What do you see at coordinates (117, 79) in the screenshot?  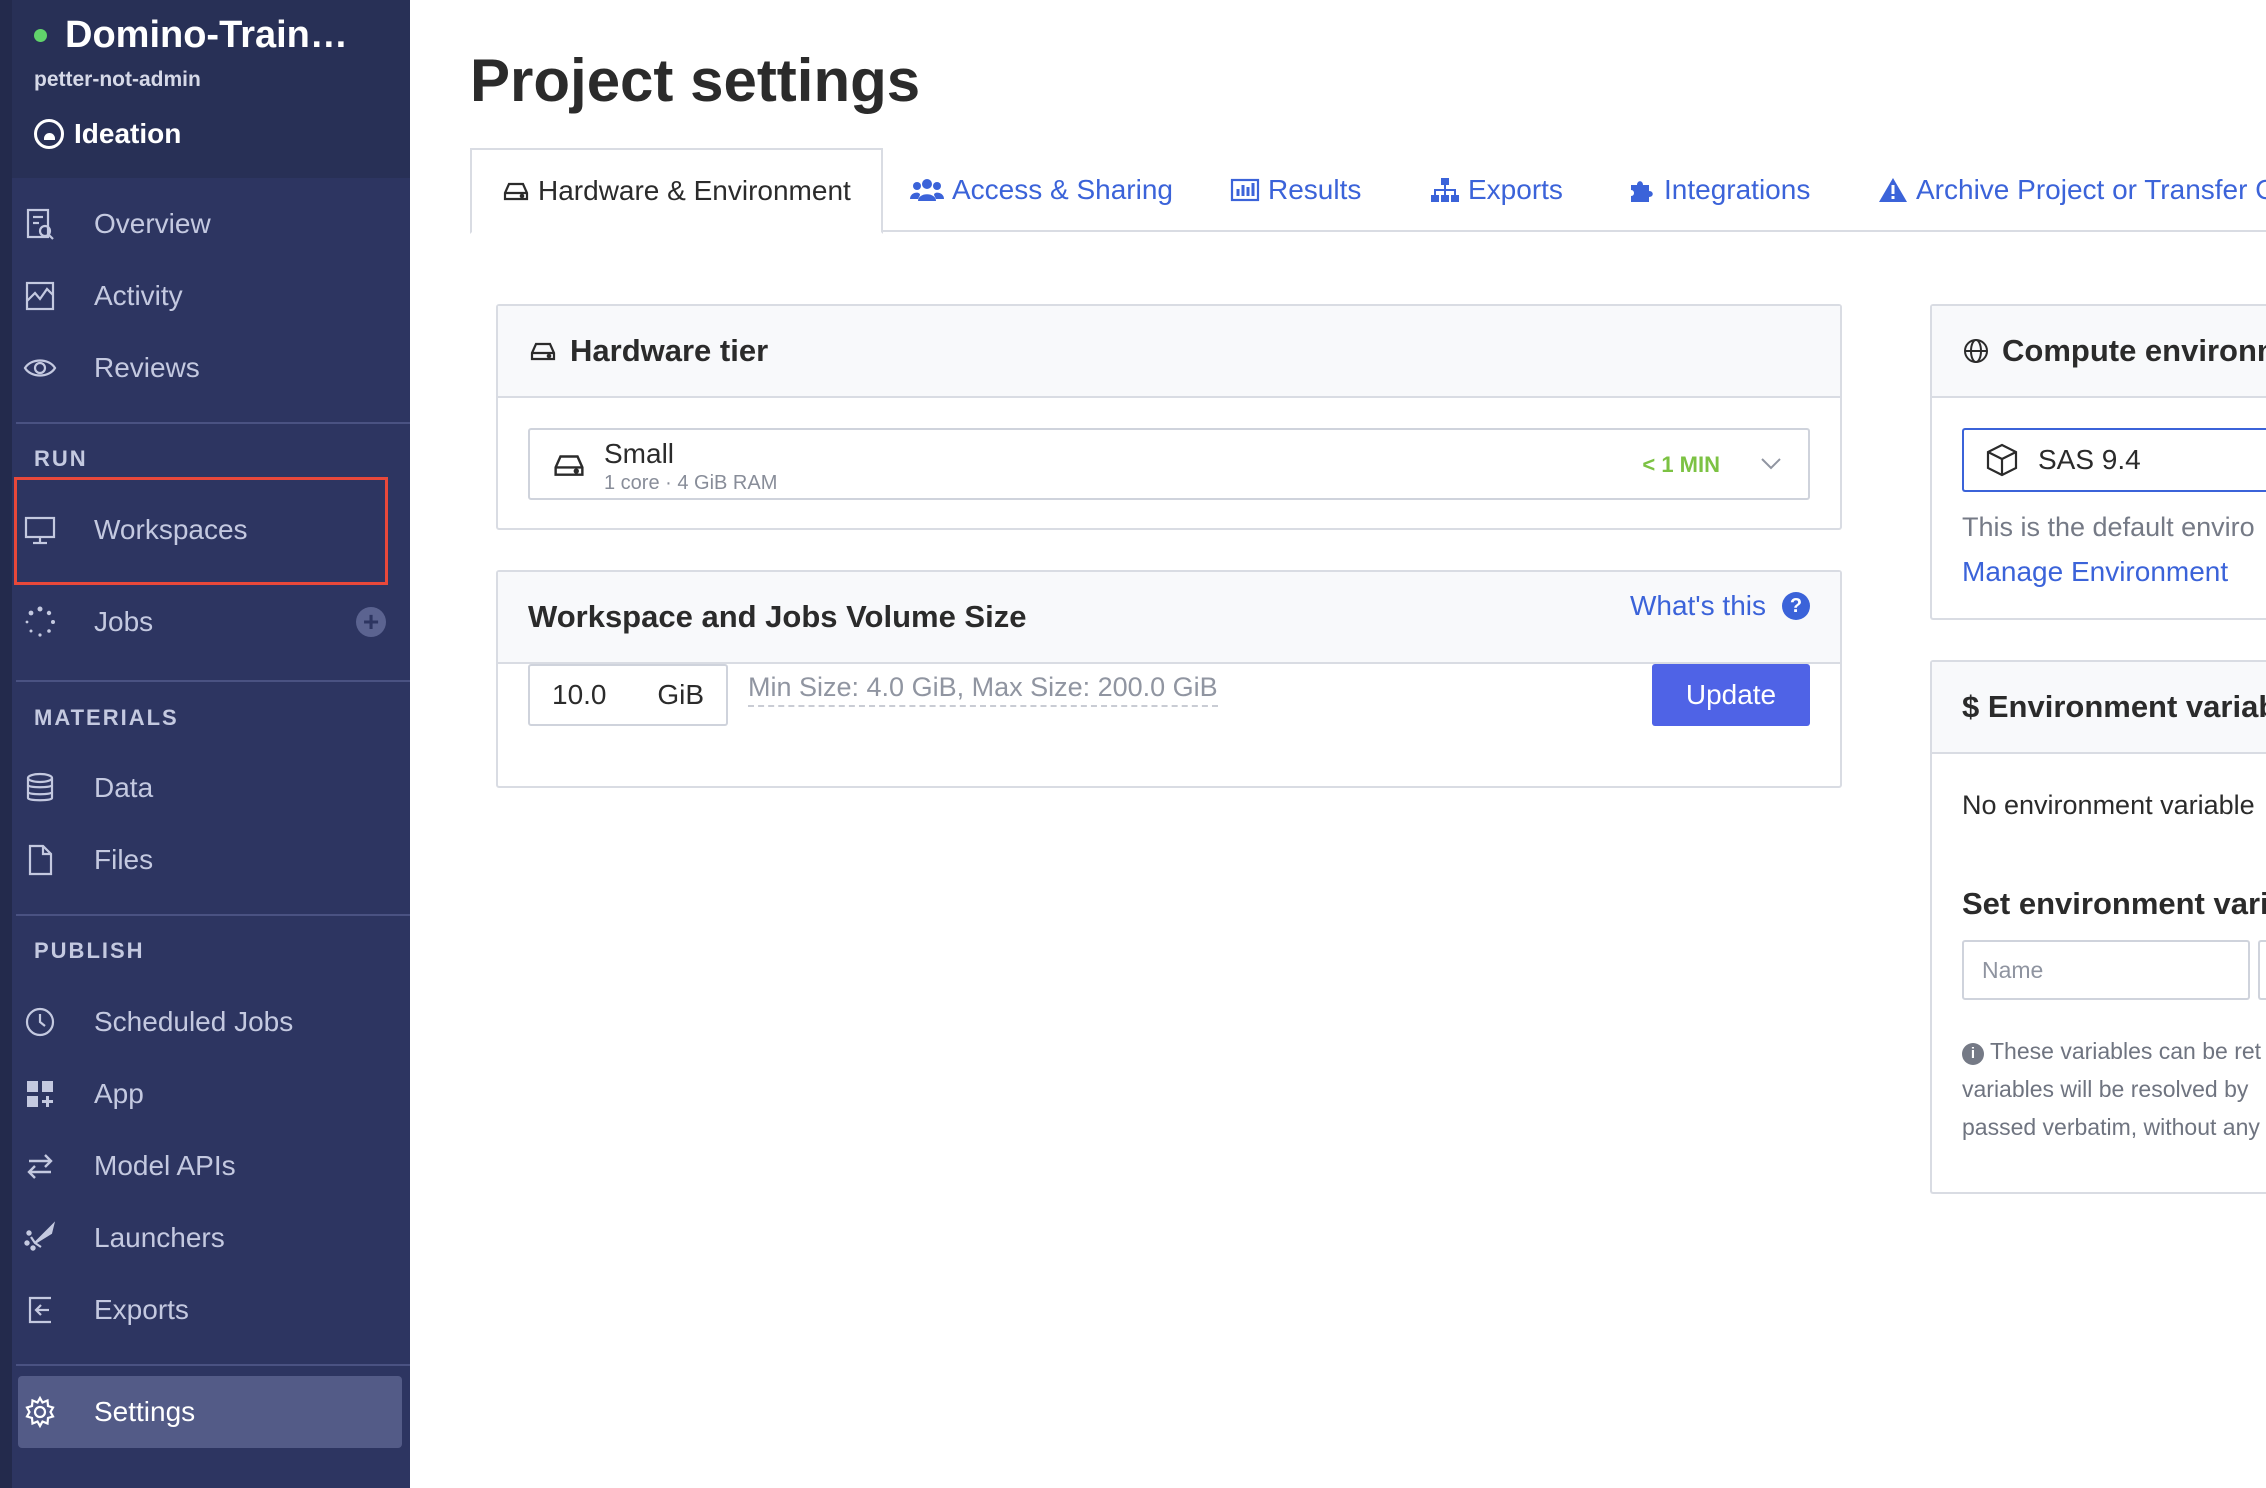 I see `project-owner: petter-not-admin` at bounding box center [117, 79].